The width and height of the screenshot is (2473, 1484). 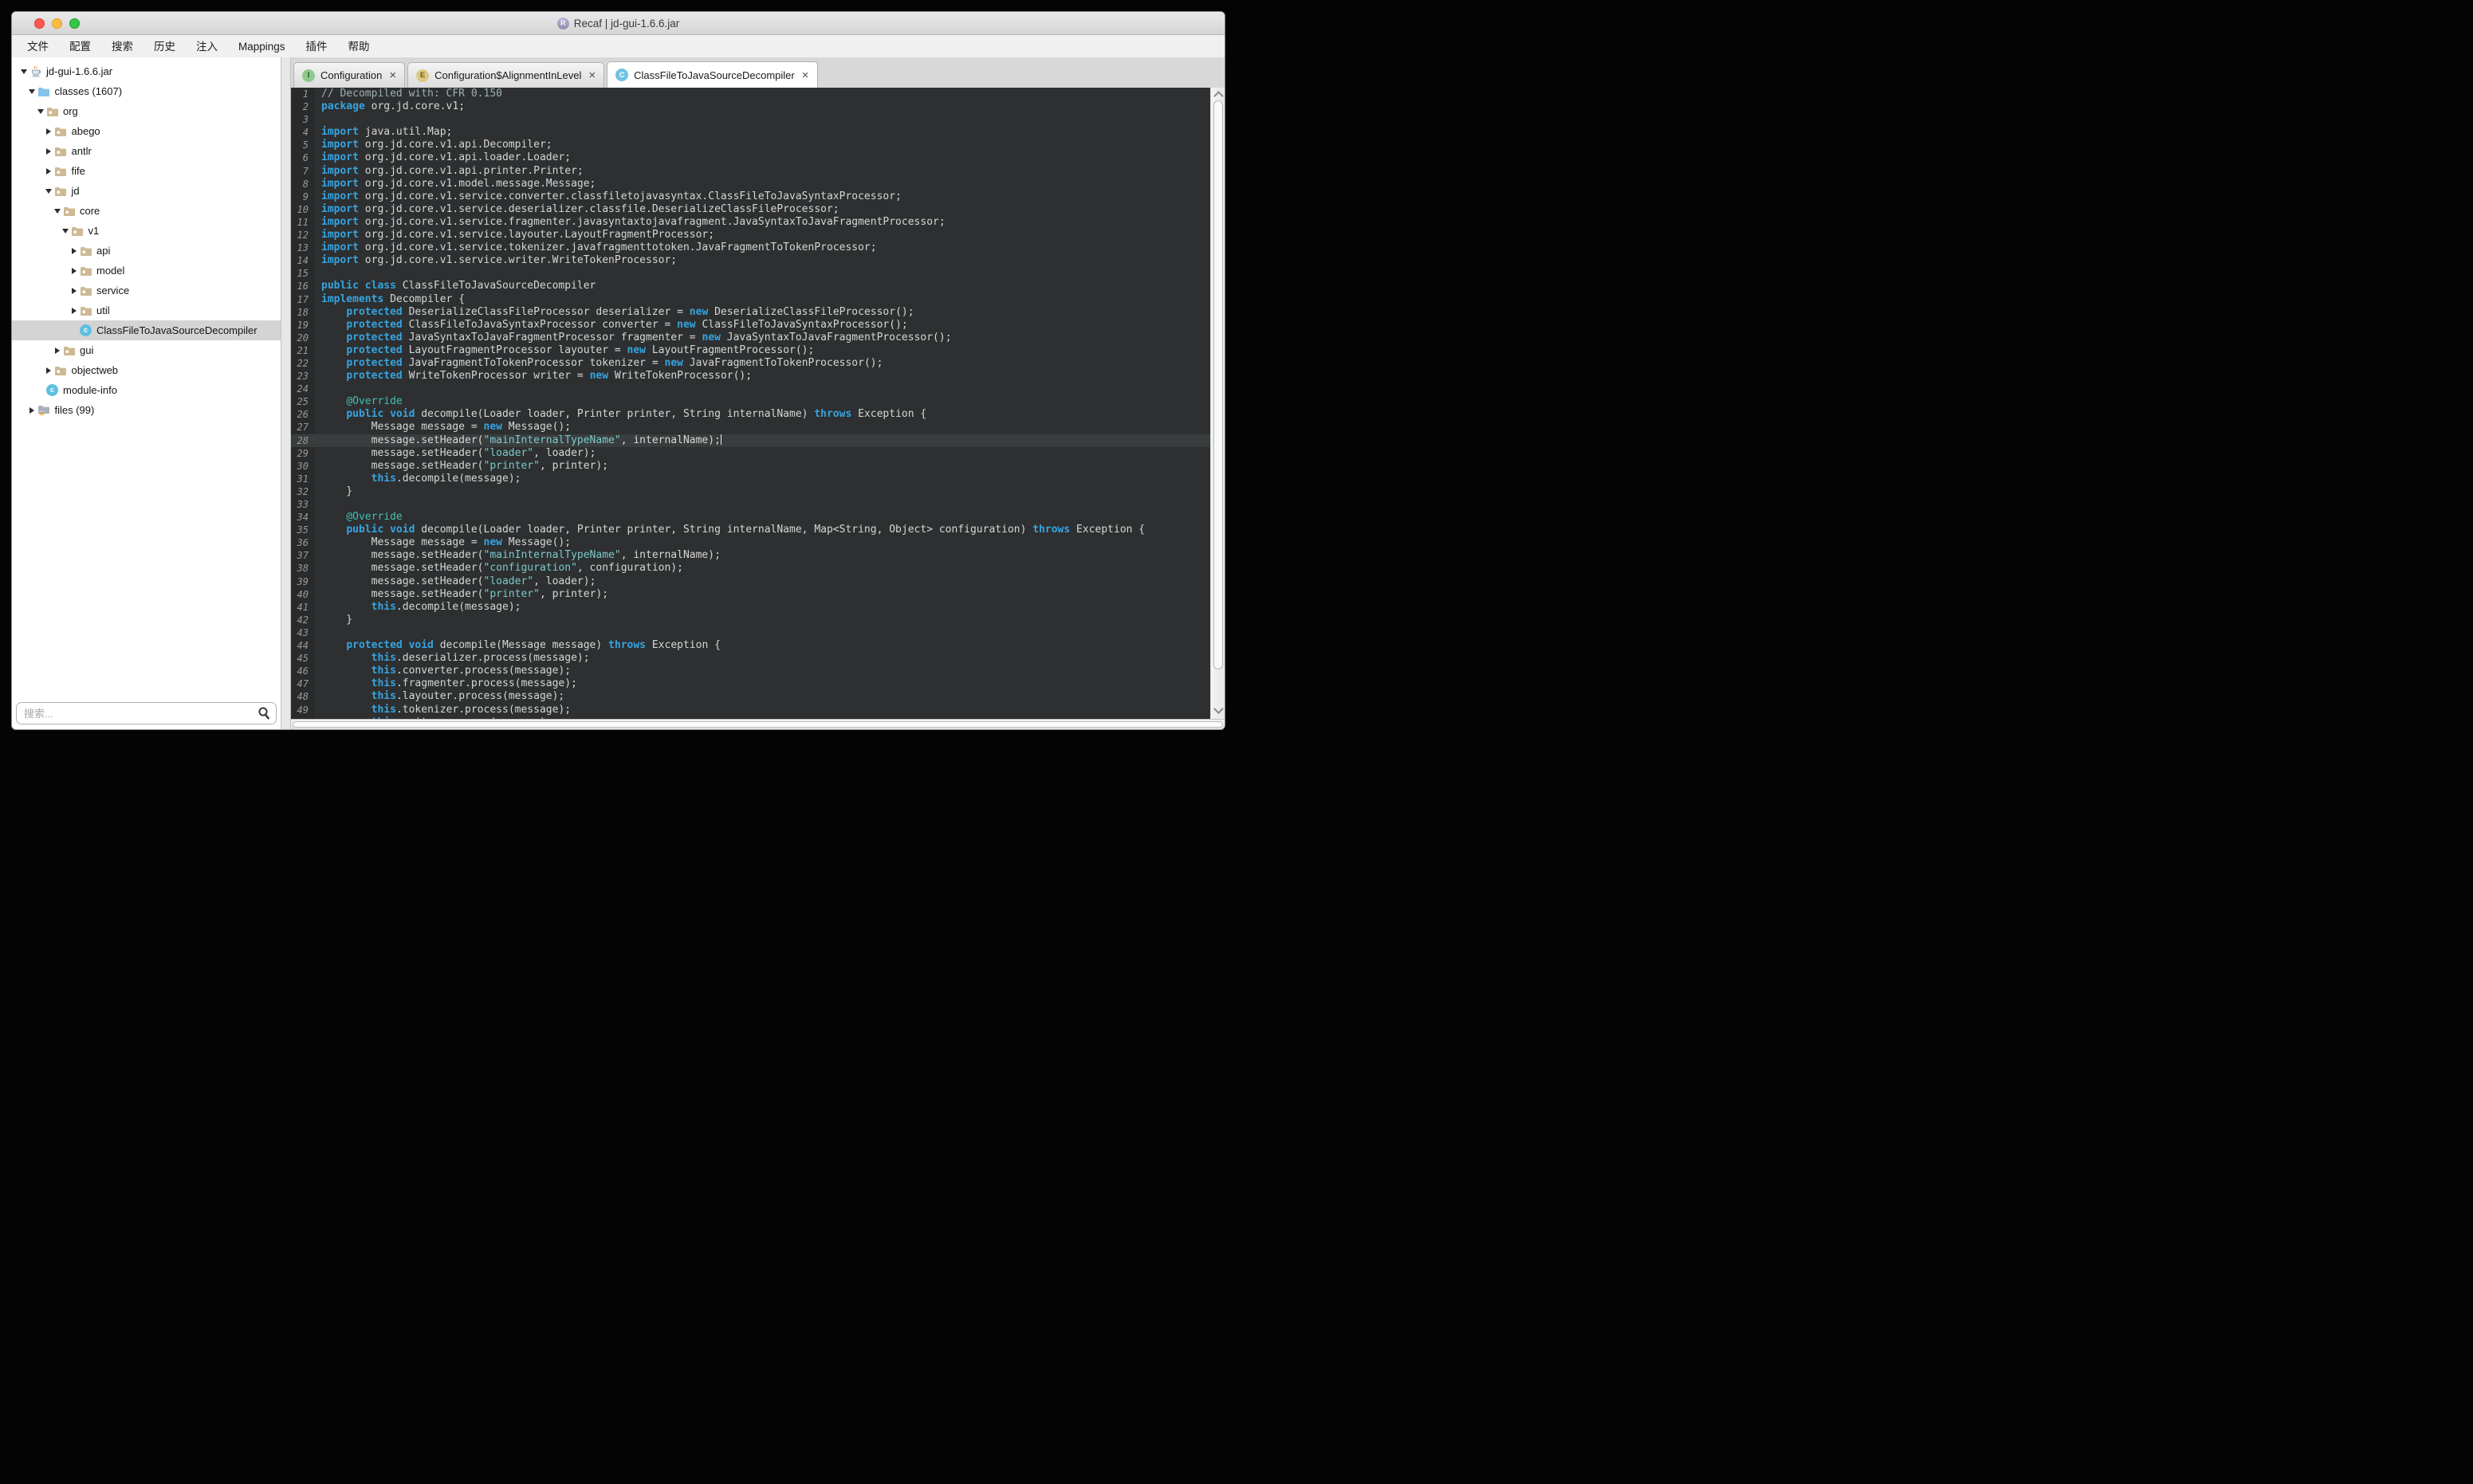 I want to click on menu-item-3: 历史, so click(x=165, y=46).